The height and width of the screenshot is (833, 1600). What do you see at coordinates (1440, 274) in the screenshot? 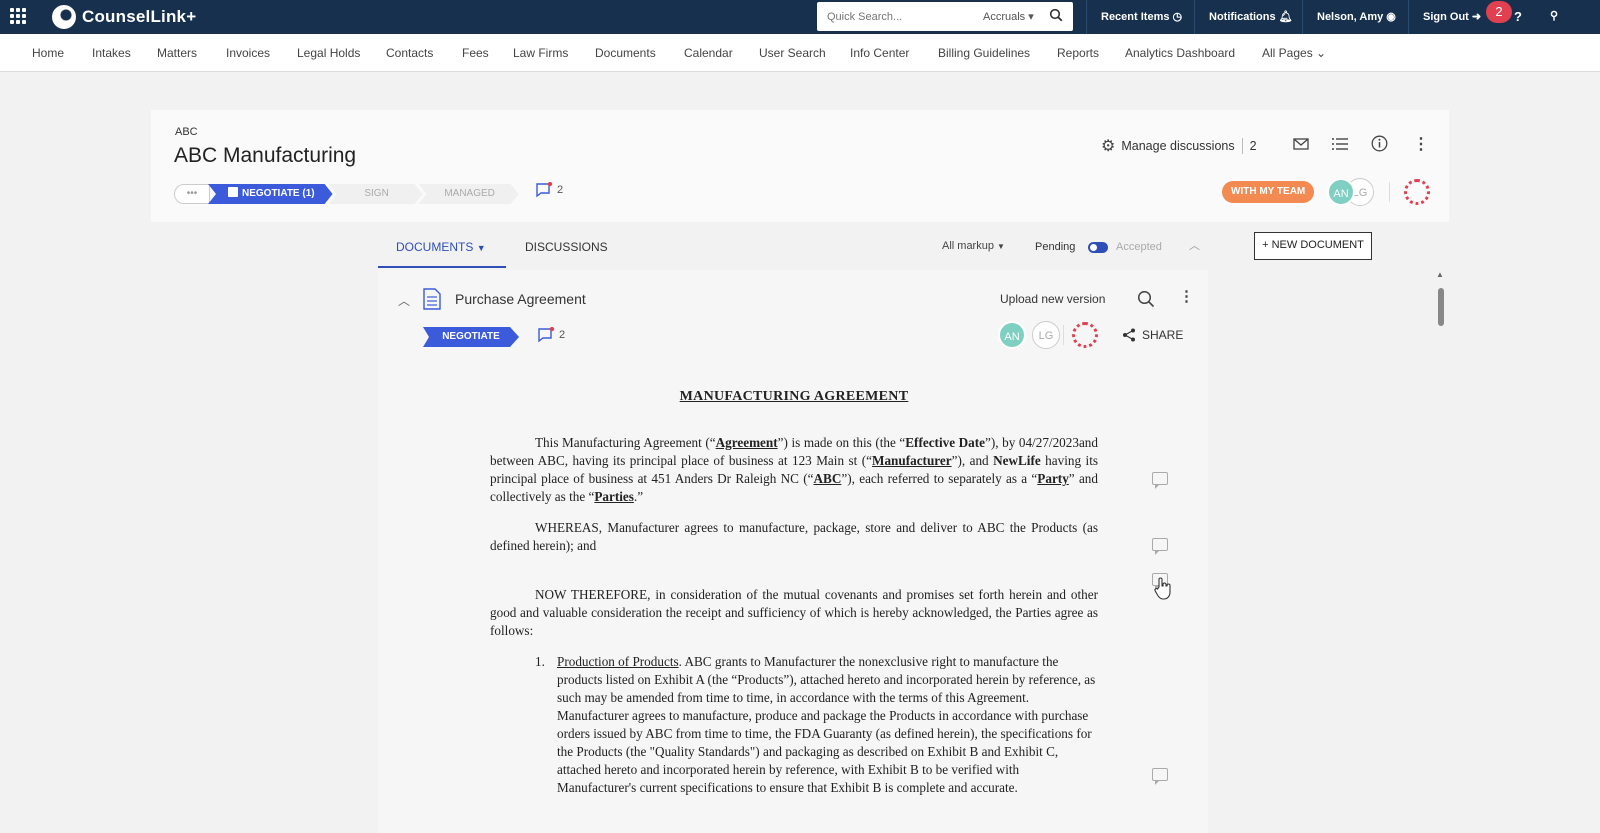
I see `scroll-up-icon: ▲` at bounding box center [1440, 274].